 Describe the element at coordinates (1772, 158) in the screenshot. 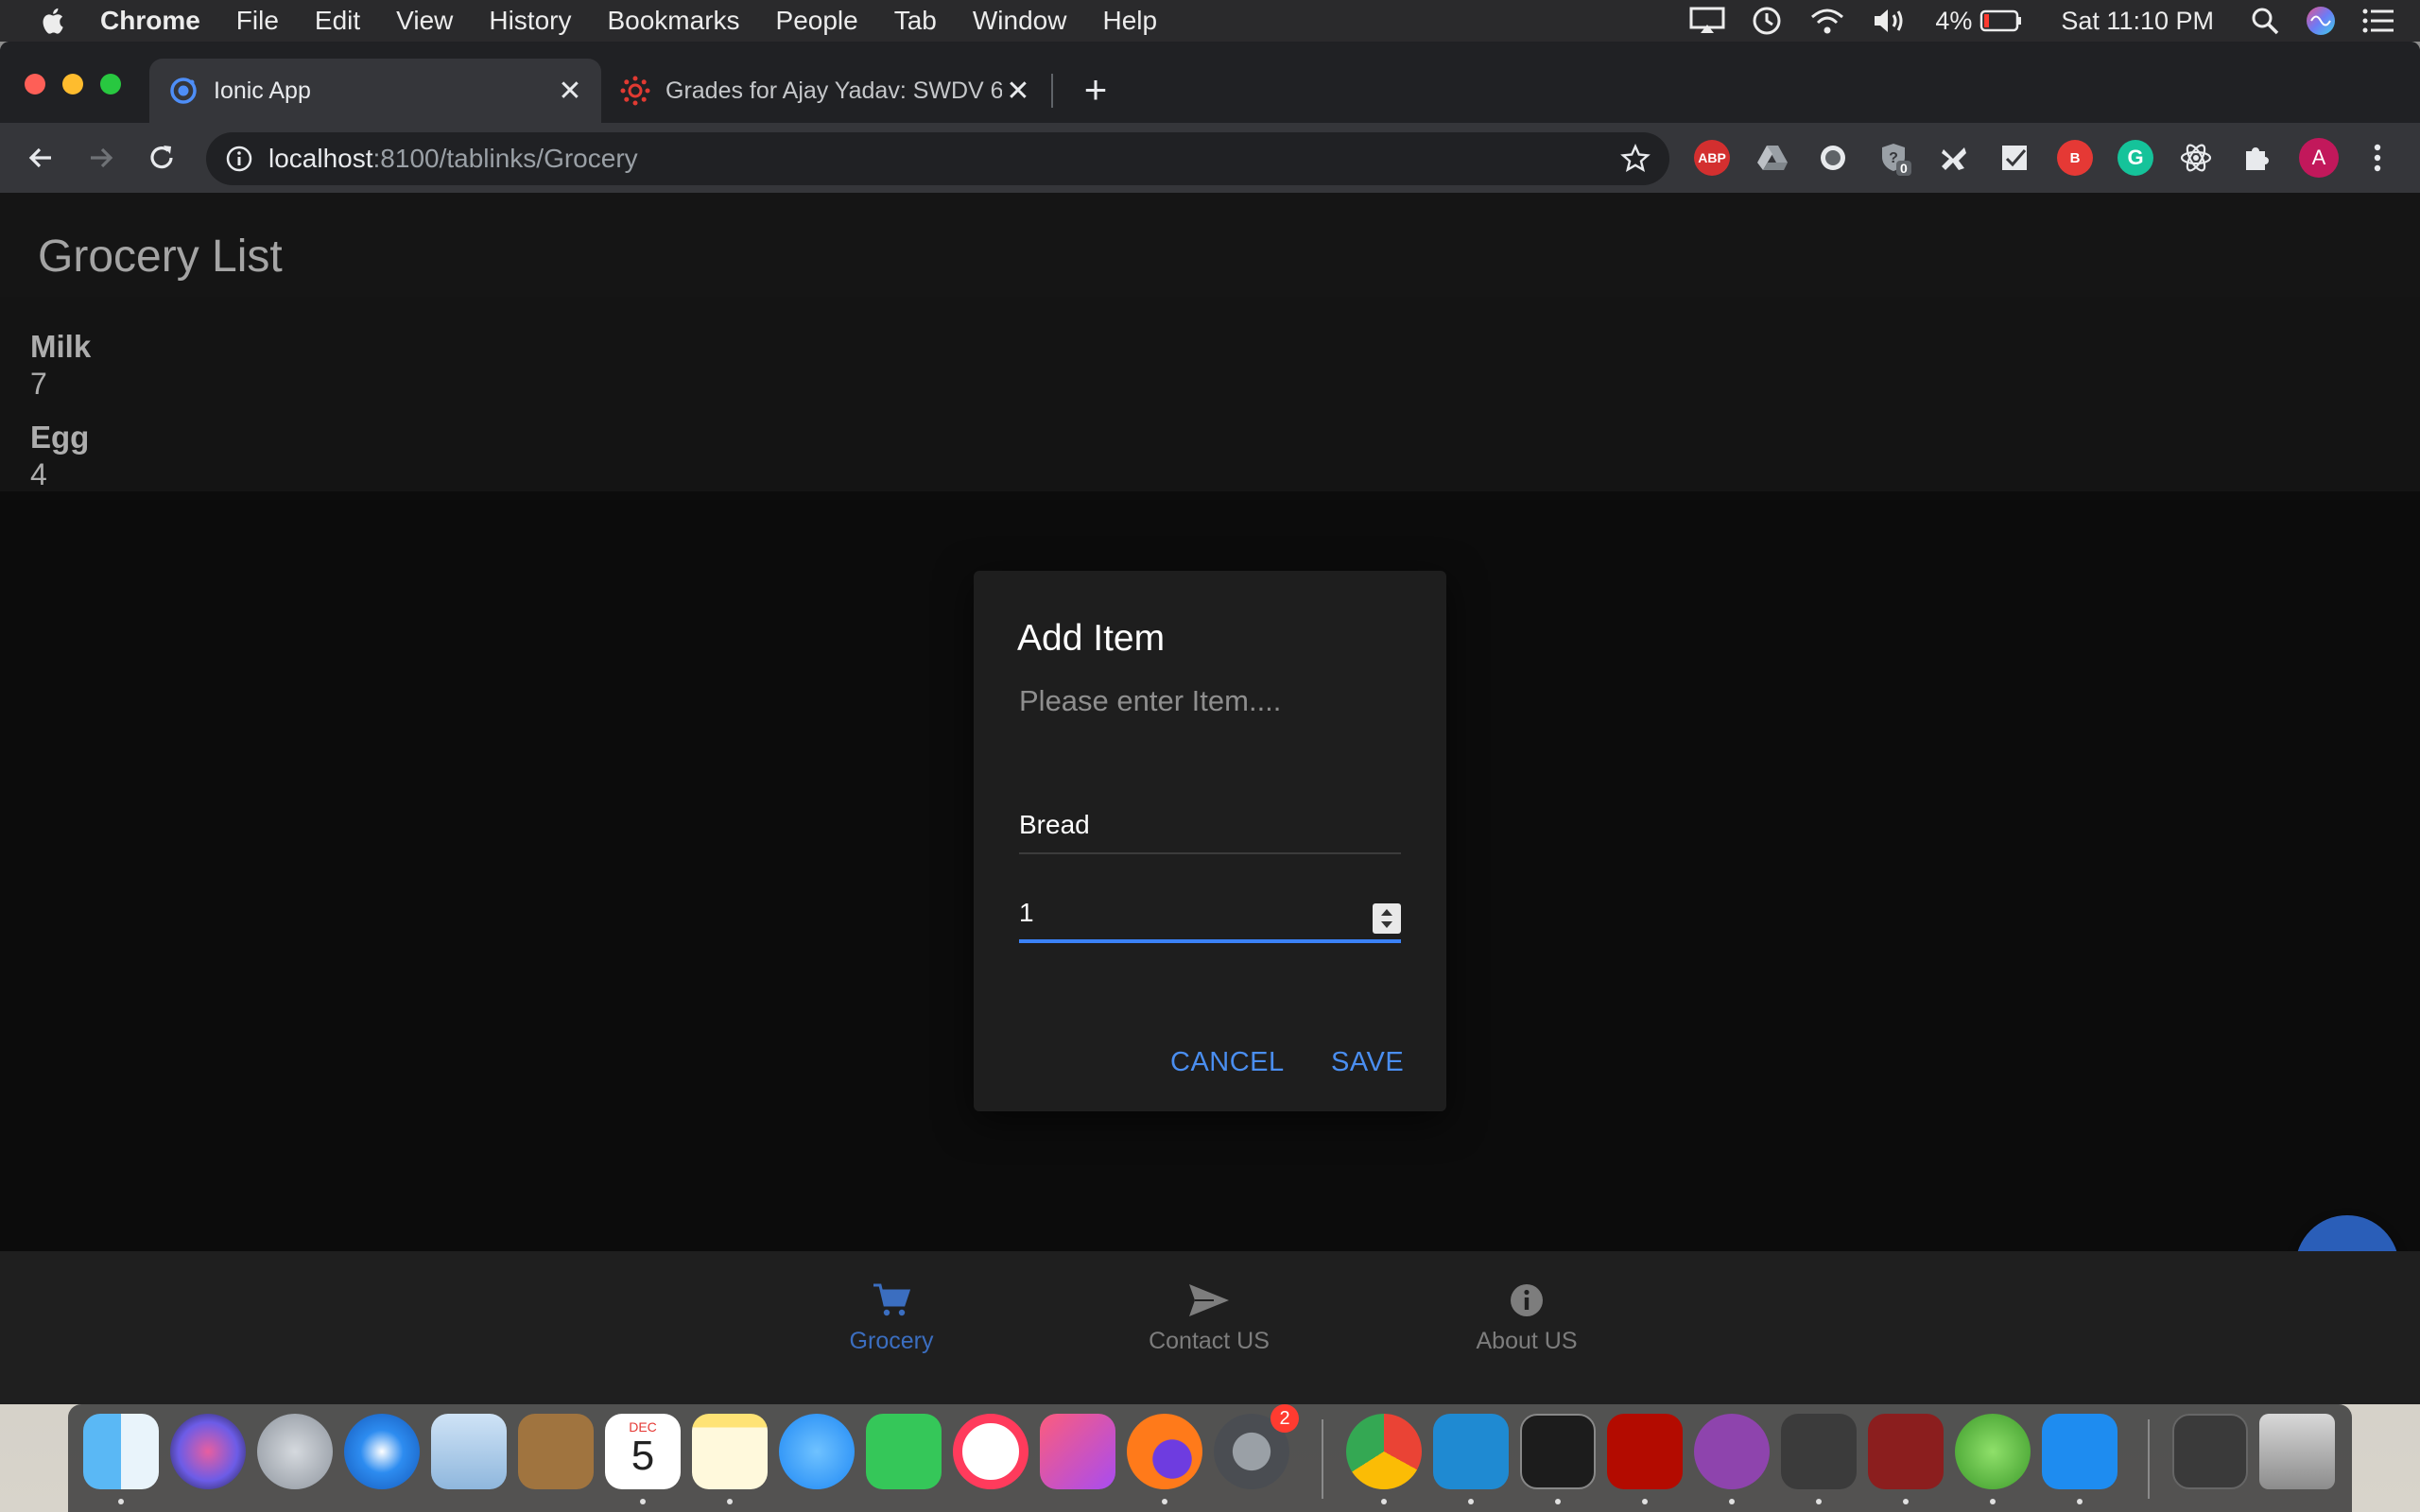

I see `google-drive-extension-icon` at that location.